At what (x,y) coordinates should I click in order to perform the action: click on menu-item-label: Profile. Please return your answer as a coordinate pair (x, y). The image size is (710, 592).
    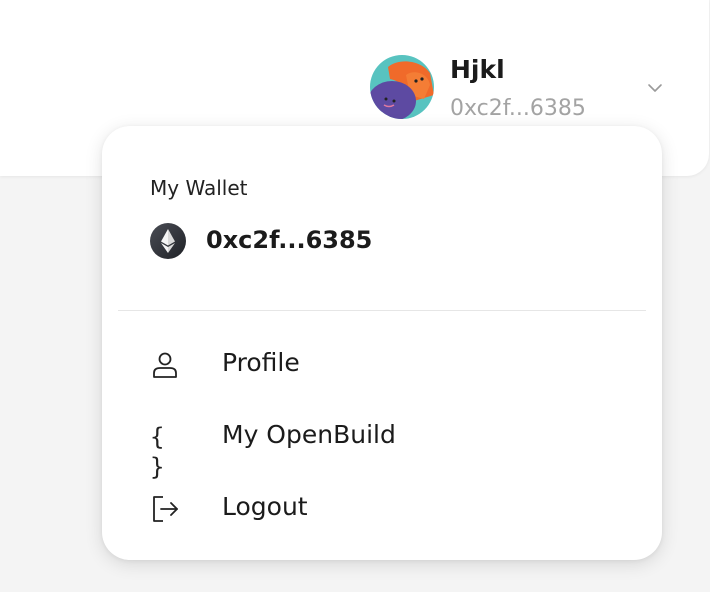
    Looking at the image, I should click on (261, 362).